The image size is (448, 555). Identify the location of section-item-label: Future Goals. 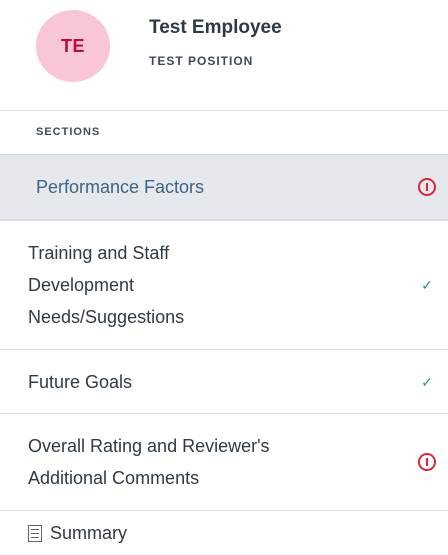
(80, 381).